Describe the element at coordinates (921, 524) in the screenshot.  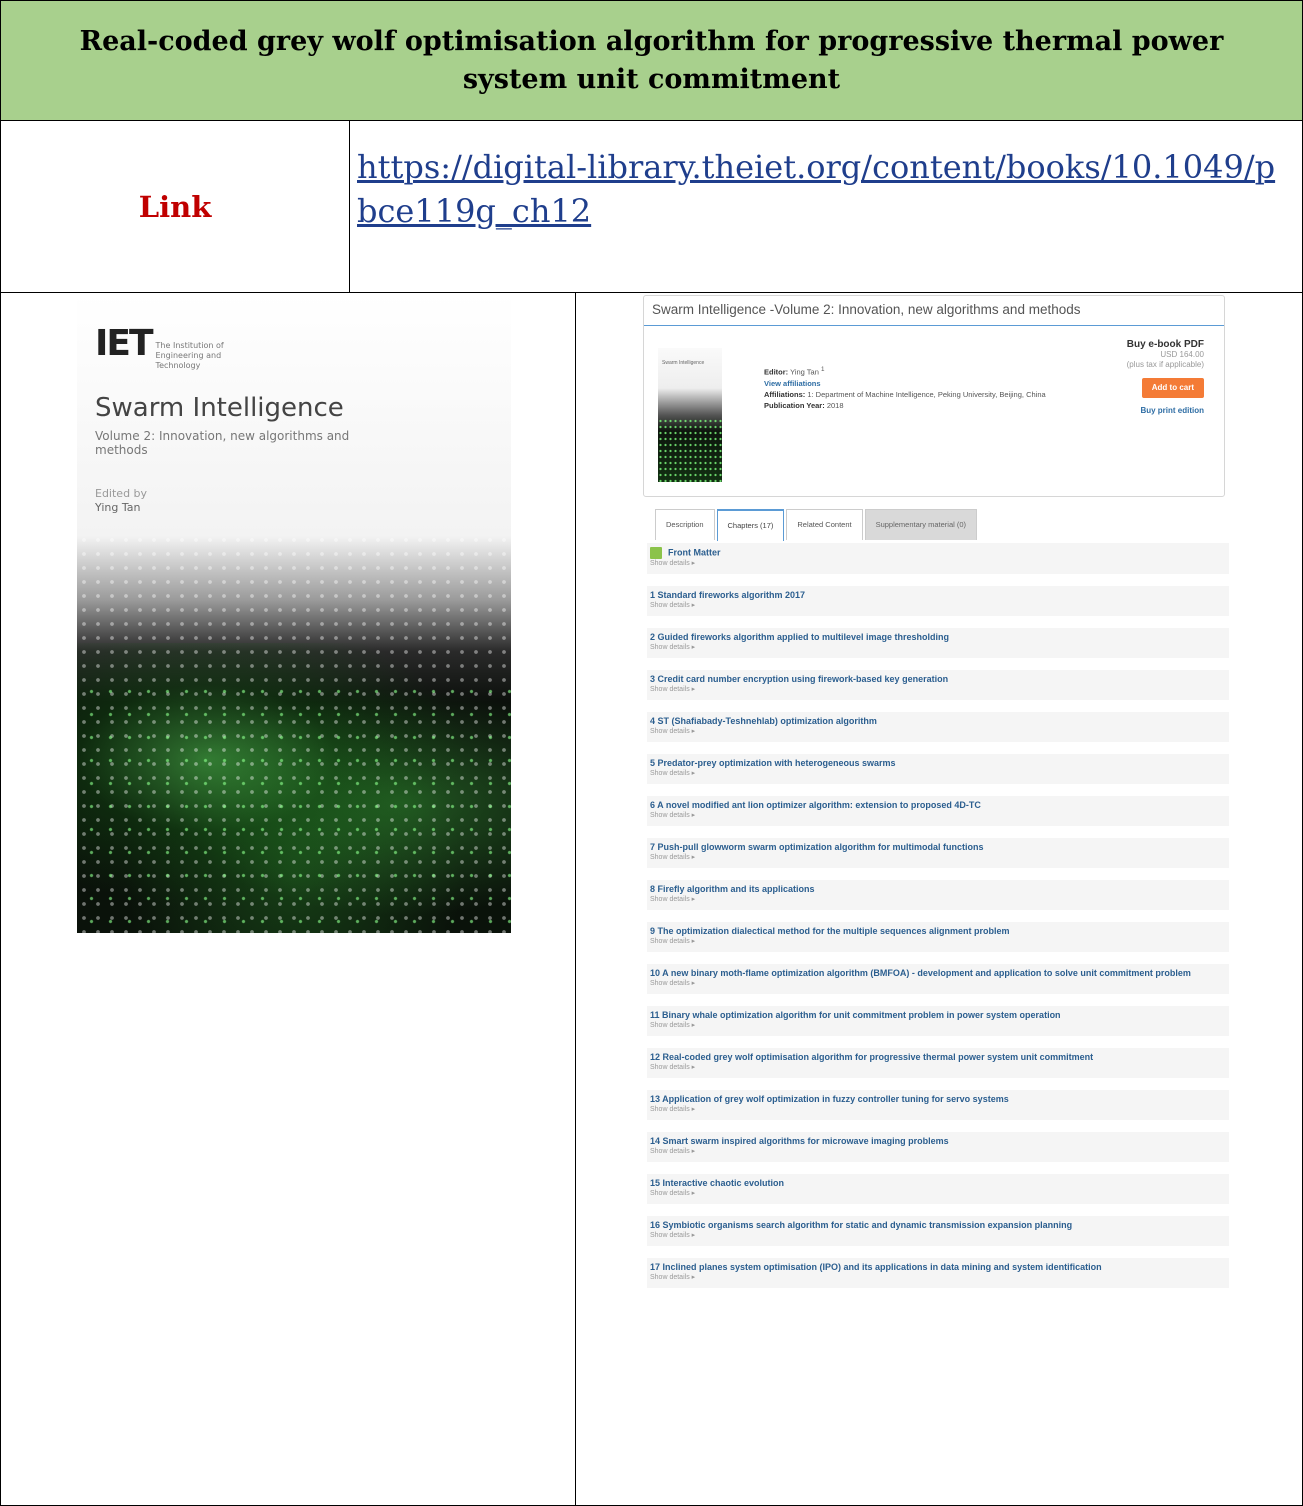
I see `tab-supplementary-material: Supplementary material (0)` at that location.